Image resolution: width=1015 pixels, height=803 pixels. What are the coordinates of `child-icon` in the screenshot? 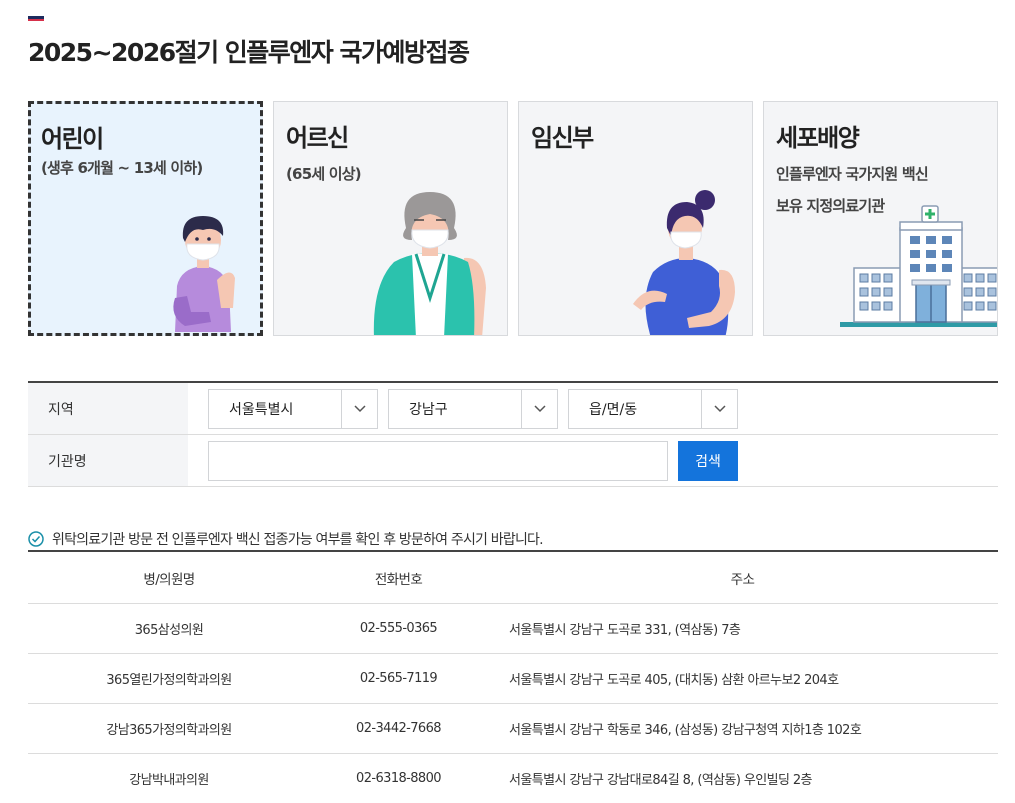 It's located at (204, 274).